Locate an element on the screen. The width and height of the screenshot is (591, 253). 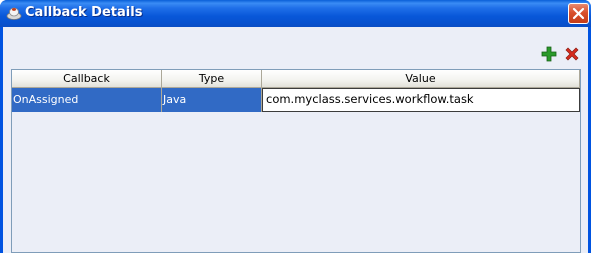
app-icon is located at coordinates (14, 13).